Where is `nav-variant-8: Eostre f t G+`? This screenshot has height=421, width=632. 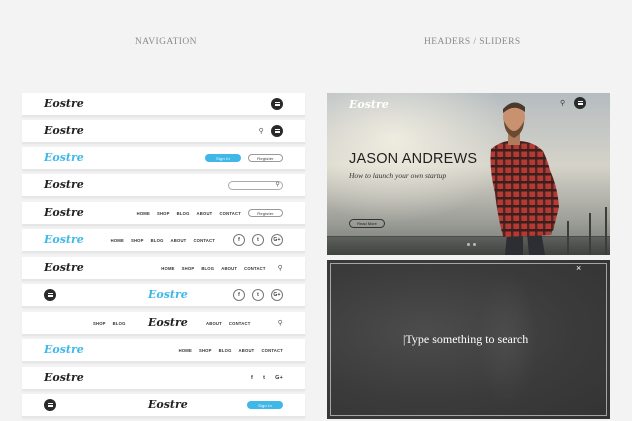 nav-variant-8: Eostre f t G+ is located at coordinates (163, 295).